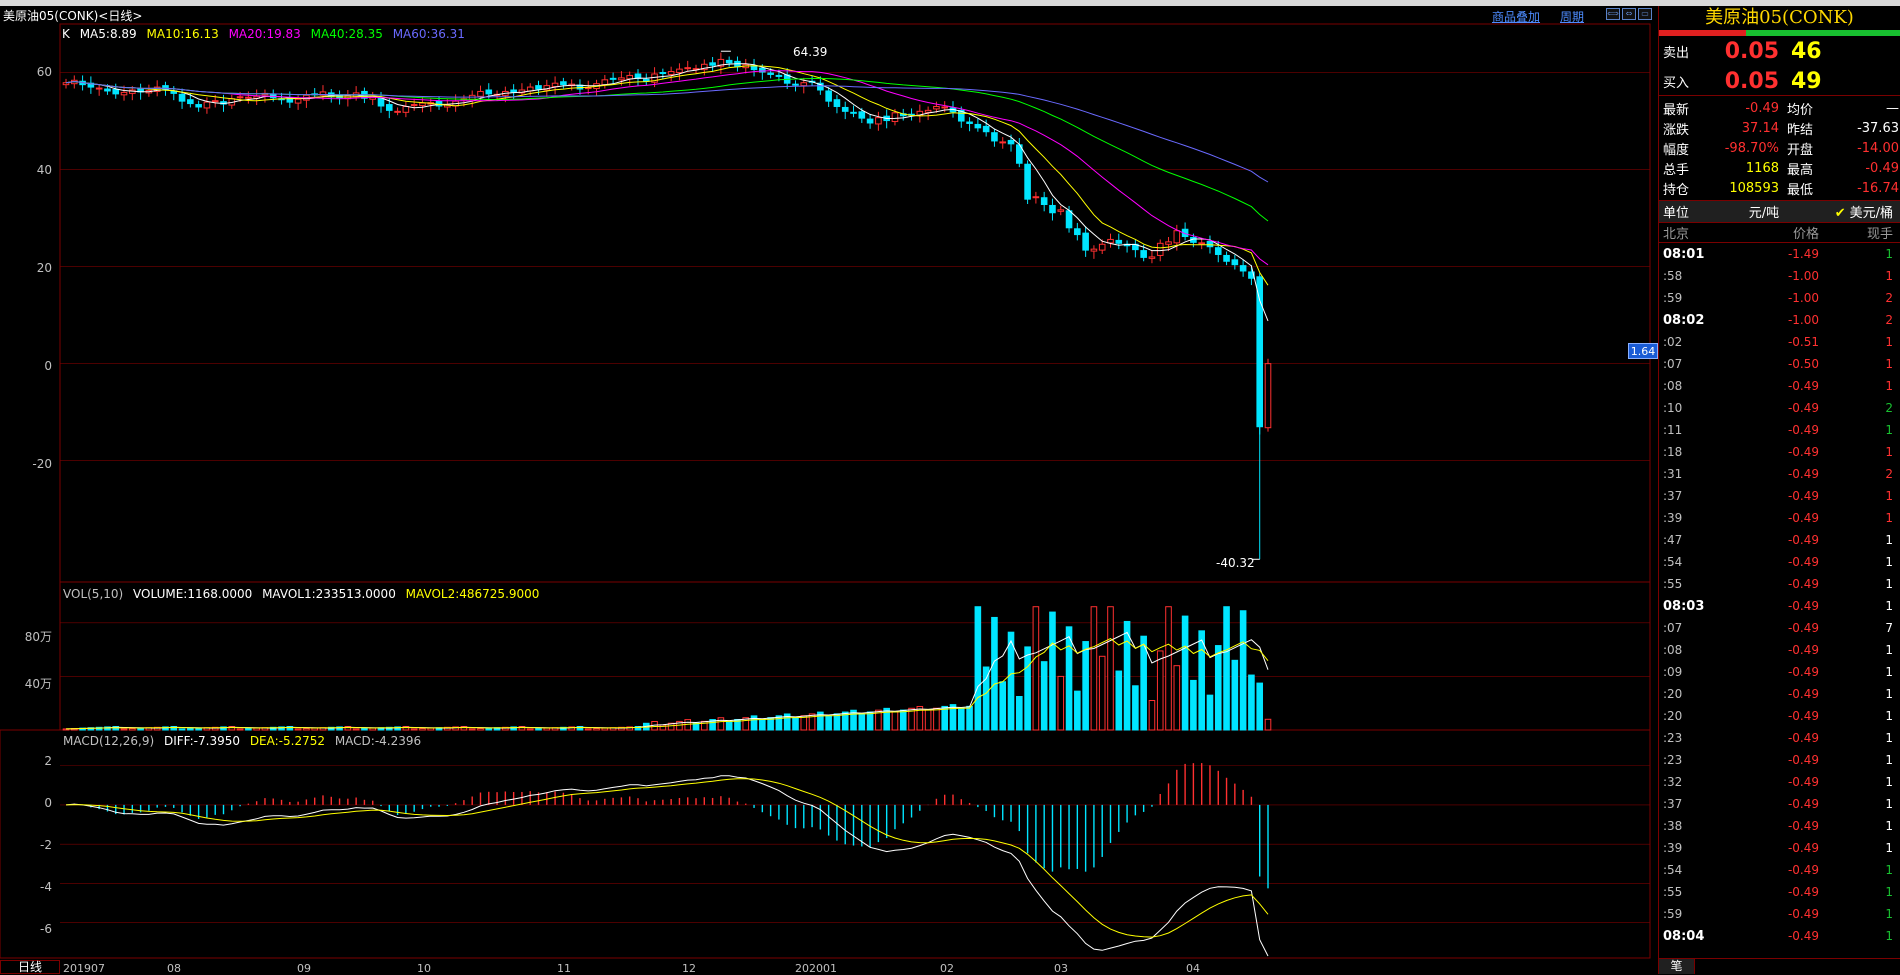 The image size is (1900, 975). What do you see at coordinates (816, 968) in the screenshot?
I see `x-tick-label: 202001` at bounding box center [816, 968].